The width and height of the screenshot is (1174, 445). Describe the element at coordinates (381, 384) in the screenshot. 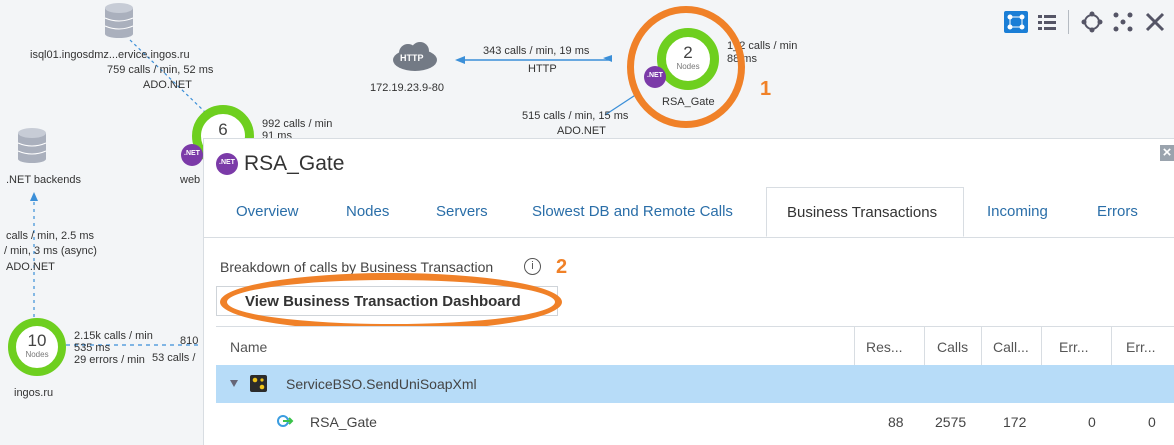

I see `bt-name: ServiceBSO.SendUniSoapXml` at that location.